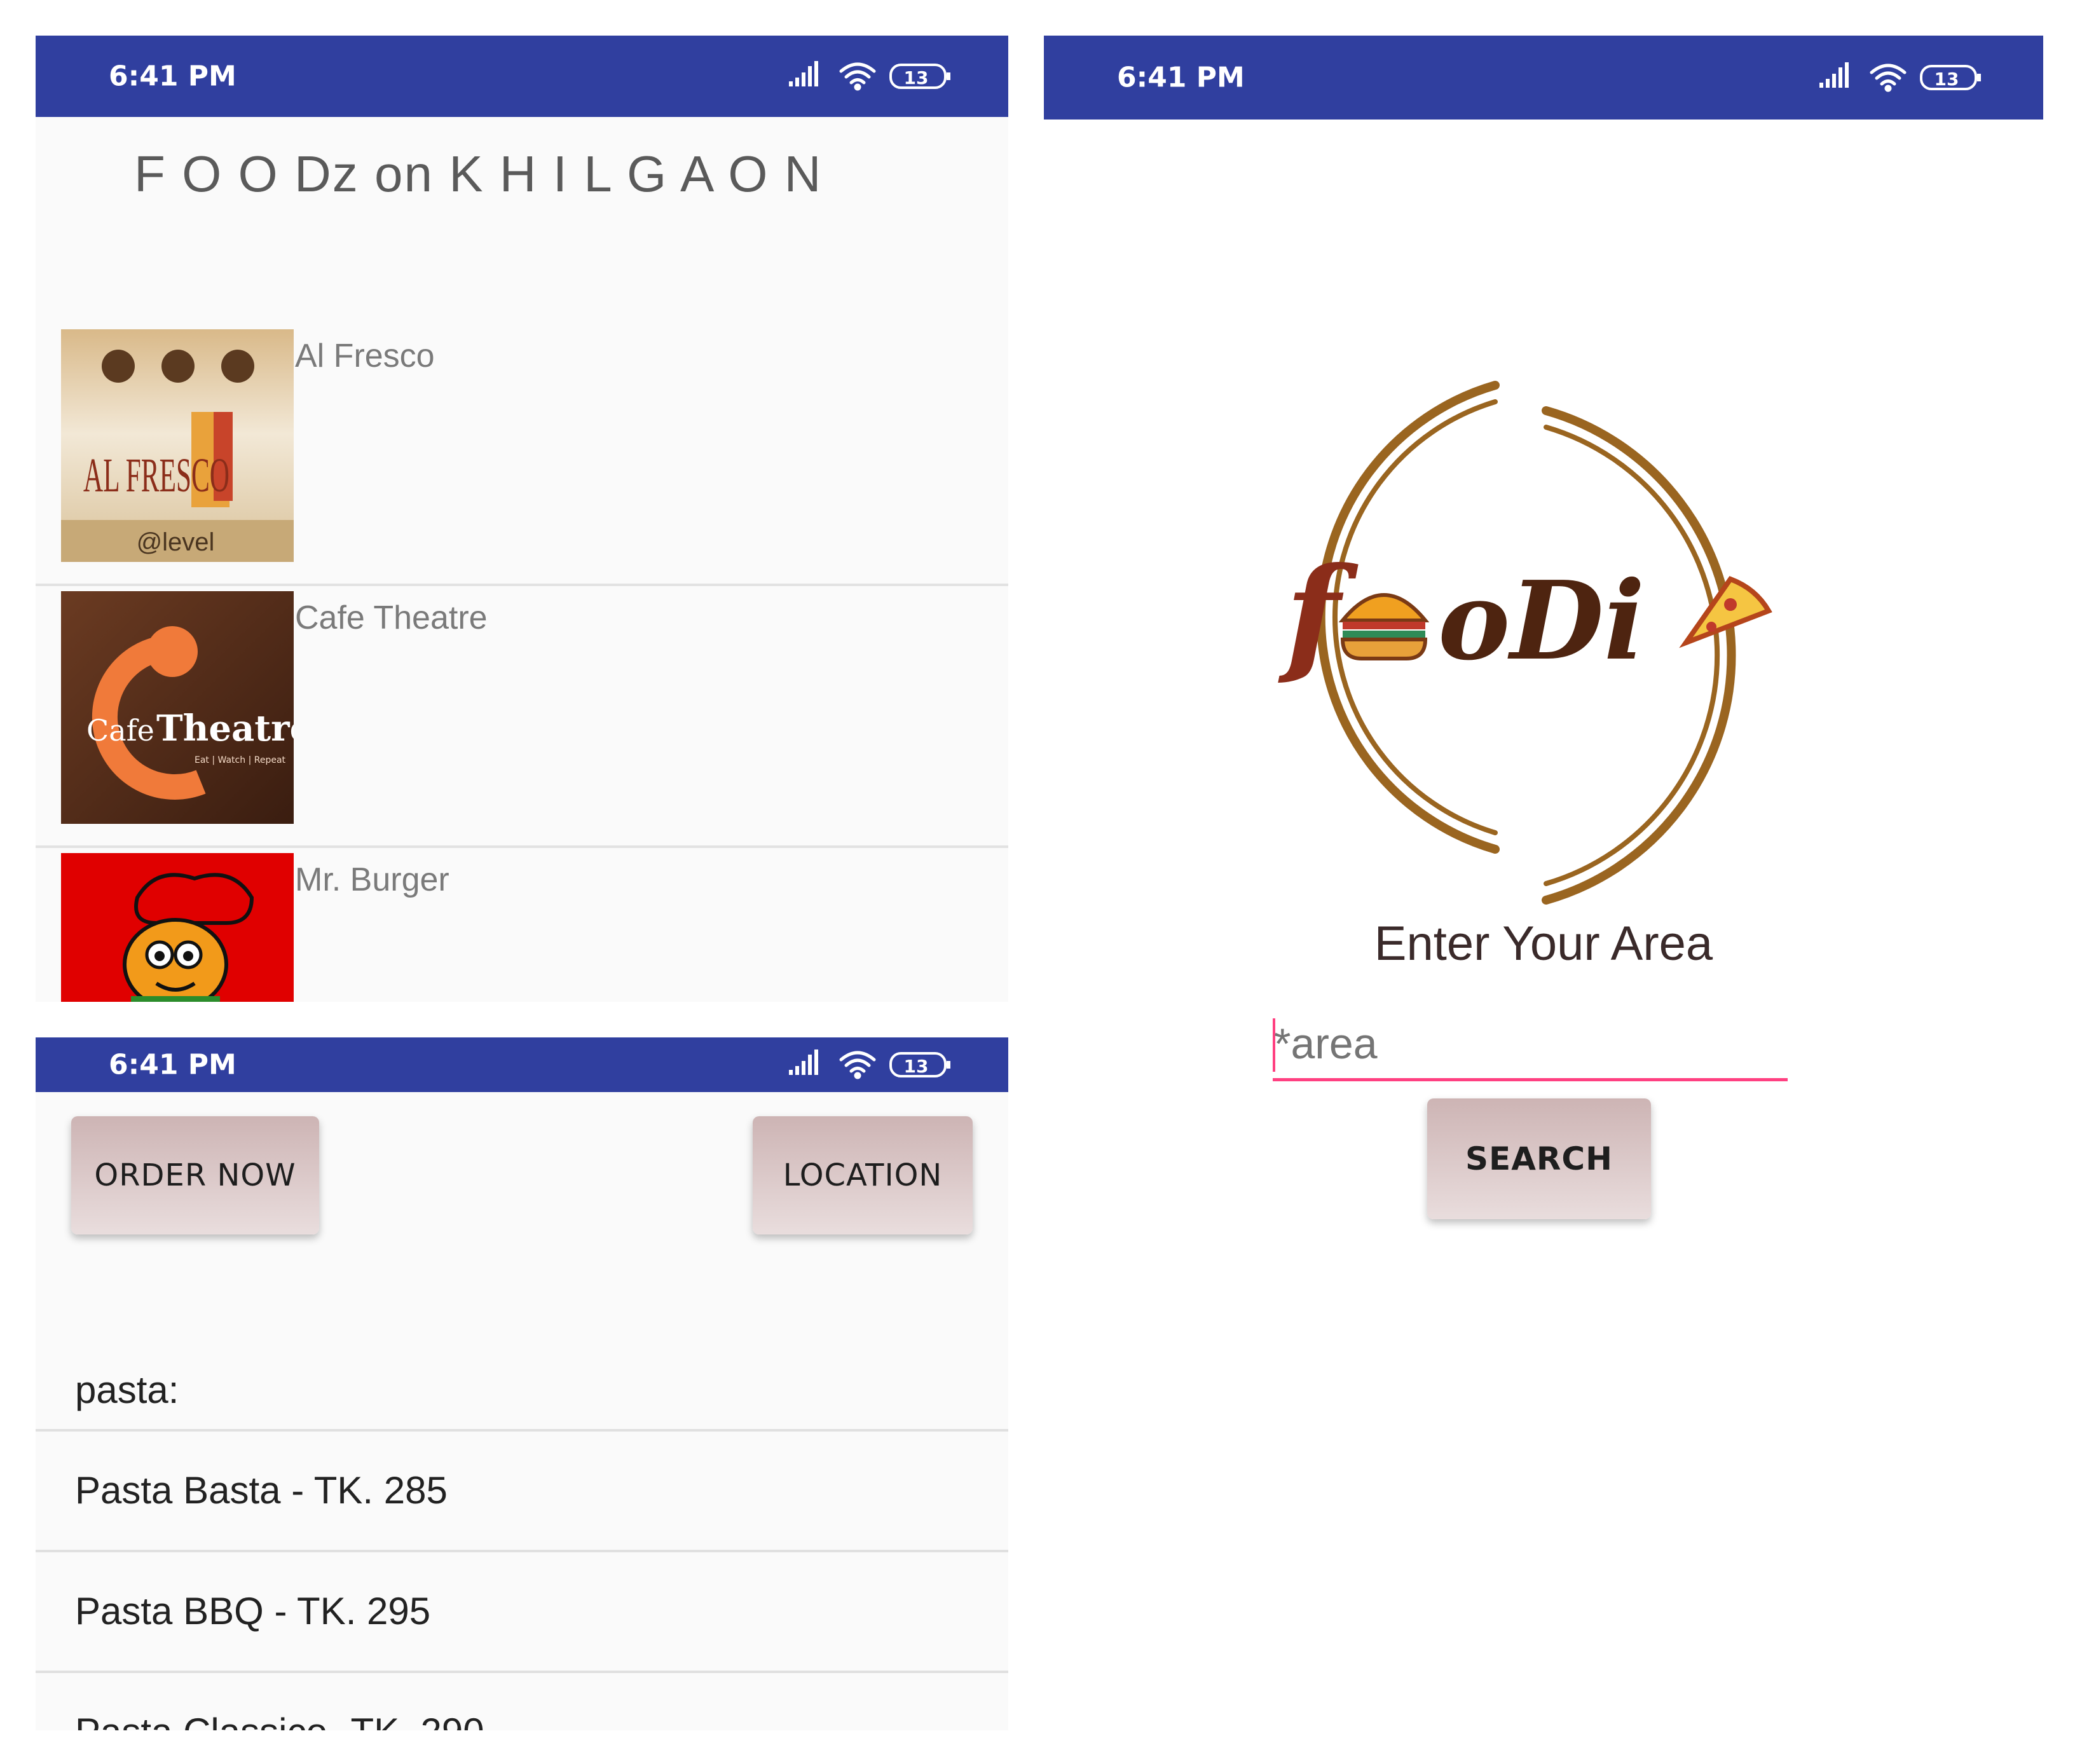 The image size is (2075, 1764). What do you see at coordinates (195, 1175) in the screenshot?
I see `order-now-button: ORDER NOW` at bounding box center [195, 1175].